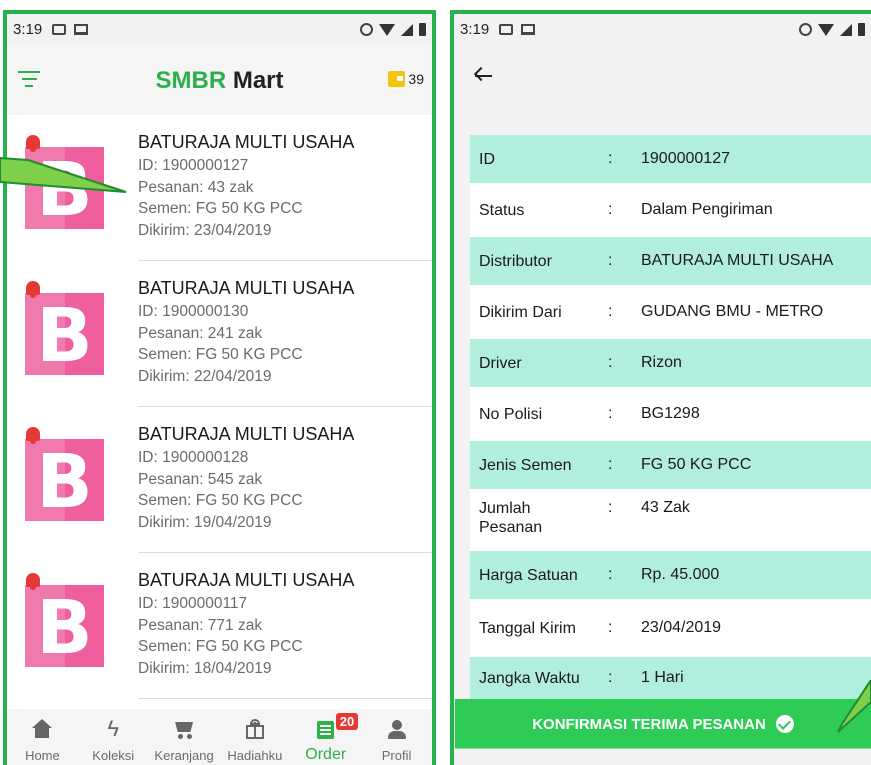 The image size is (871, 765). Describe the element at coordinates (681, 627) in the screenshot. I see `detail-value: 23/04/2019` at that location.